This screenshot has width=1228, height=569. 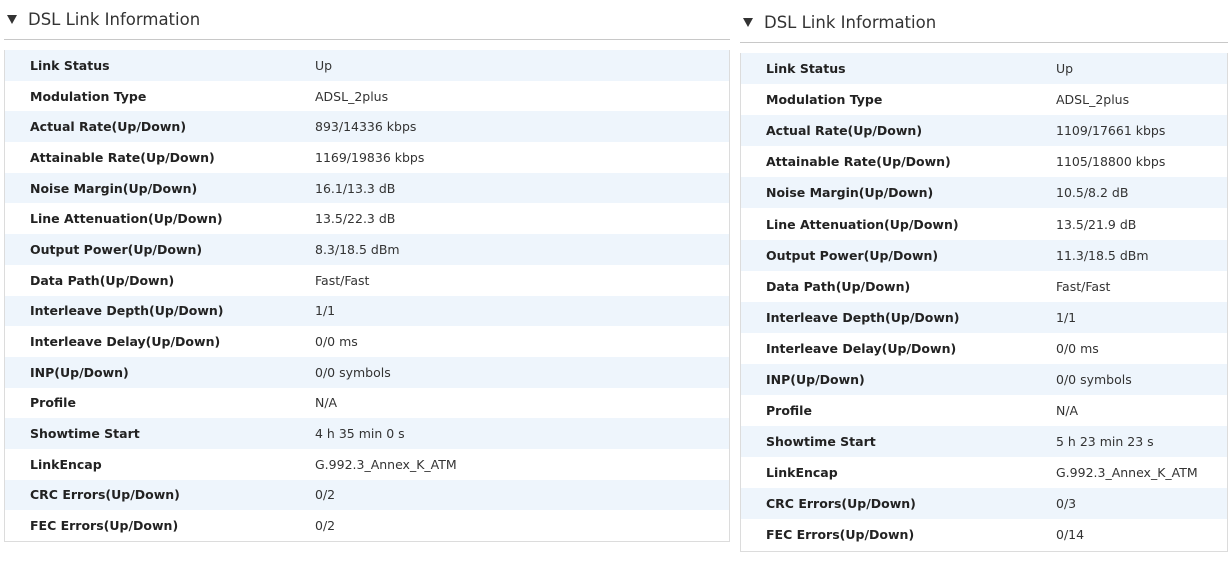 What do you see at coordinates (1111, 131) in the screenshot?
I see `row-value: 1109/17661 kbps` at bounding box center [1111, 131].